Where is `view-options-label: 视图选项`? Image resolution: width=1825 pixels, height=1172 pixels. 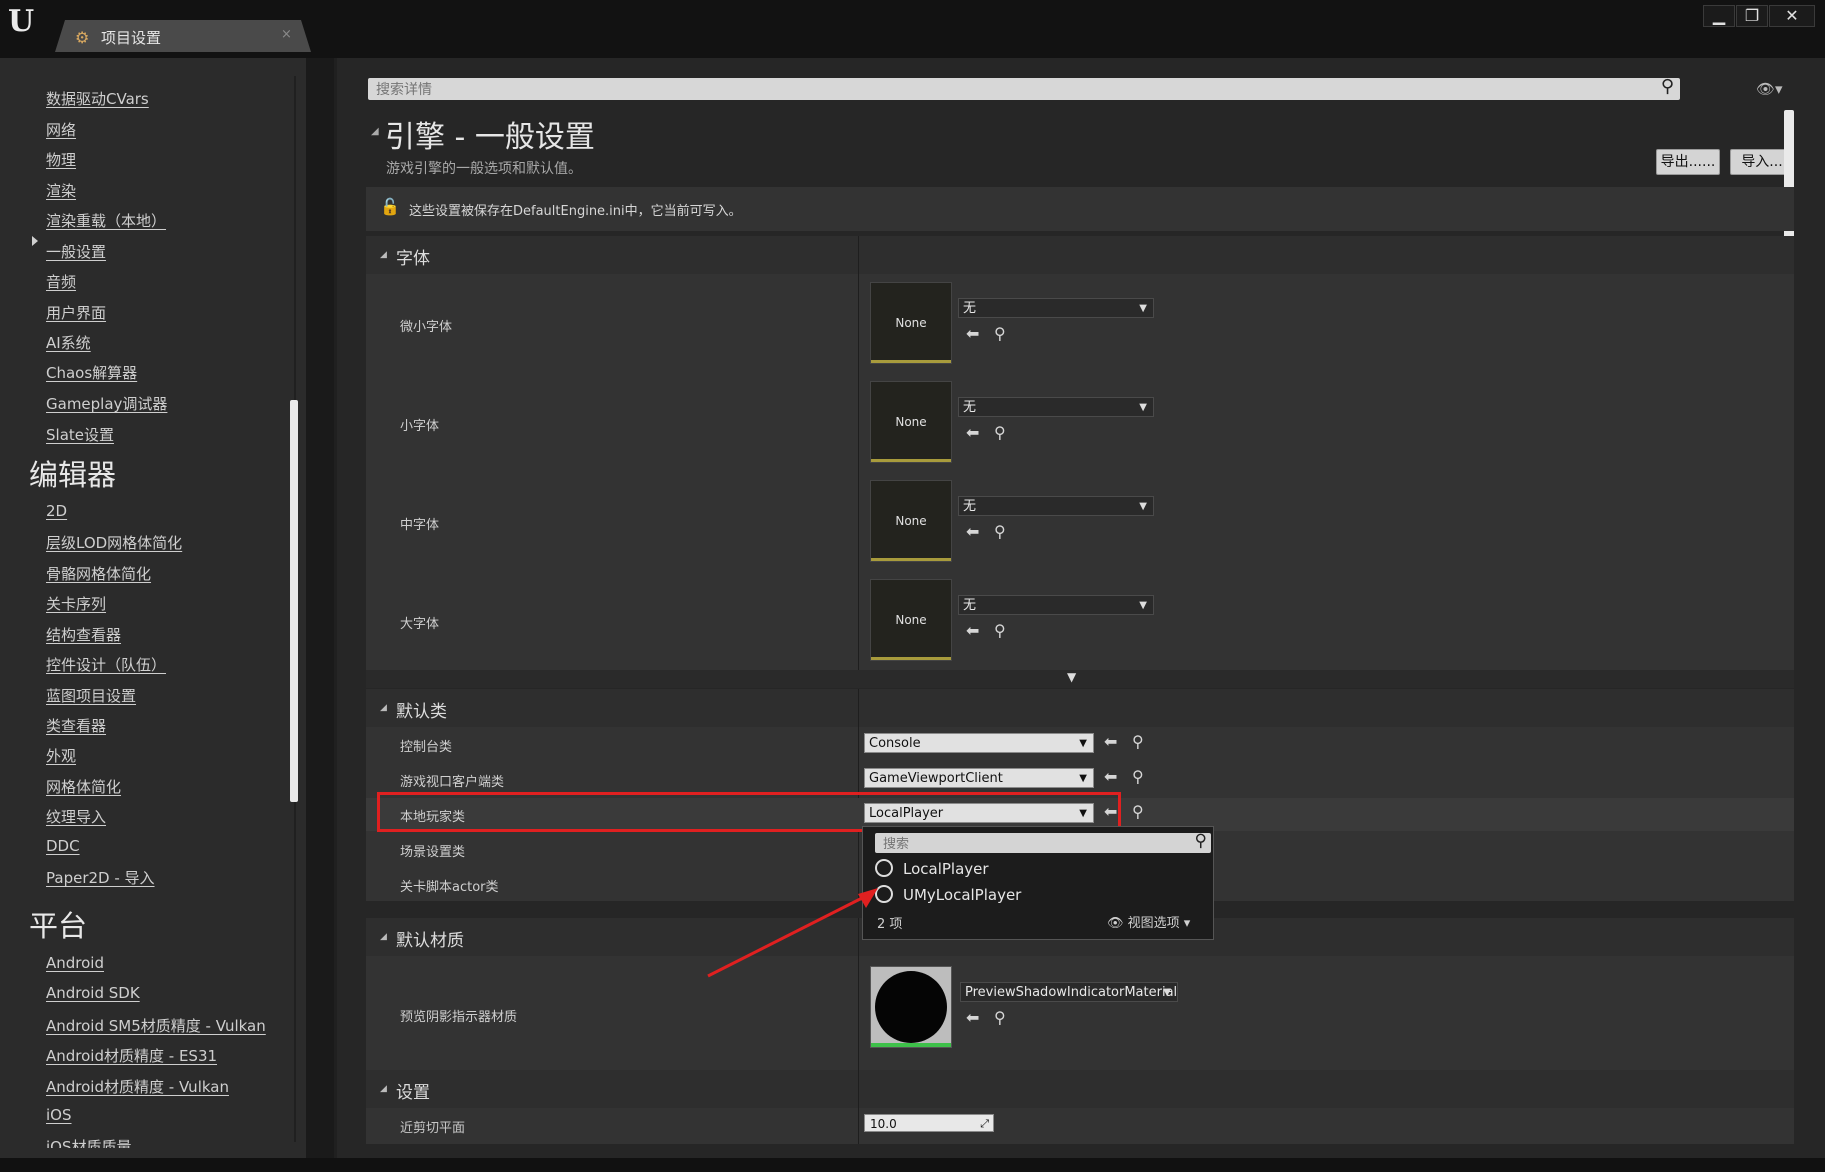 view-options-label: 视图选项 is located at coordinates (1153, 923).